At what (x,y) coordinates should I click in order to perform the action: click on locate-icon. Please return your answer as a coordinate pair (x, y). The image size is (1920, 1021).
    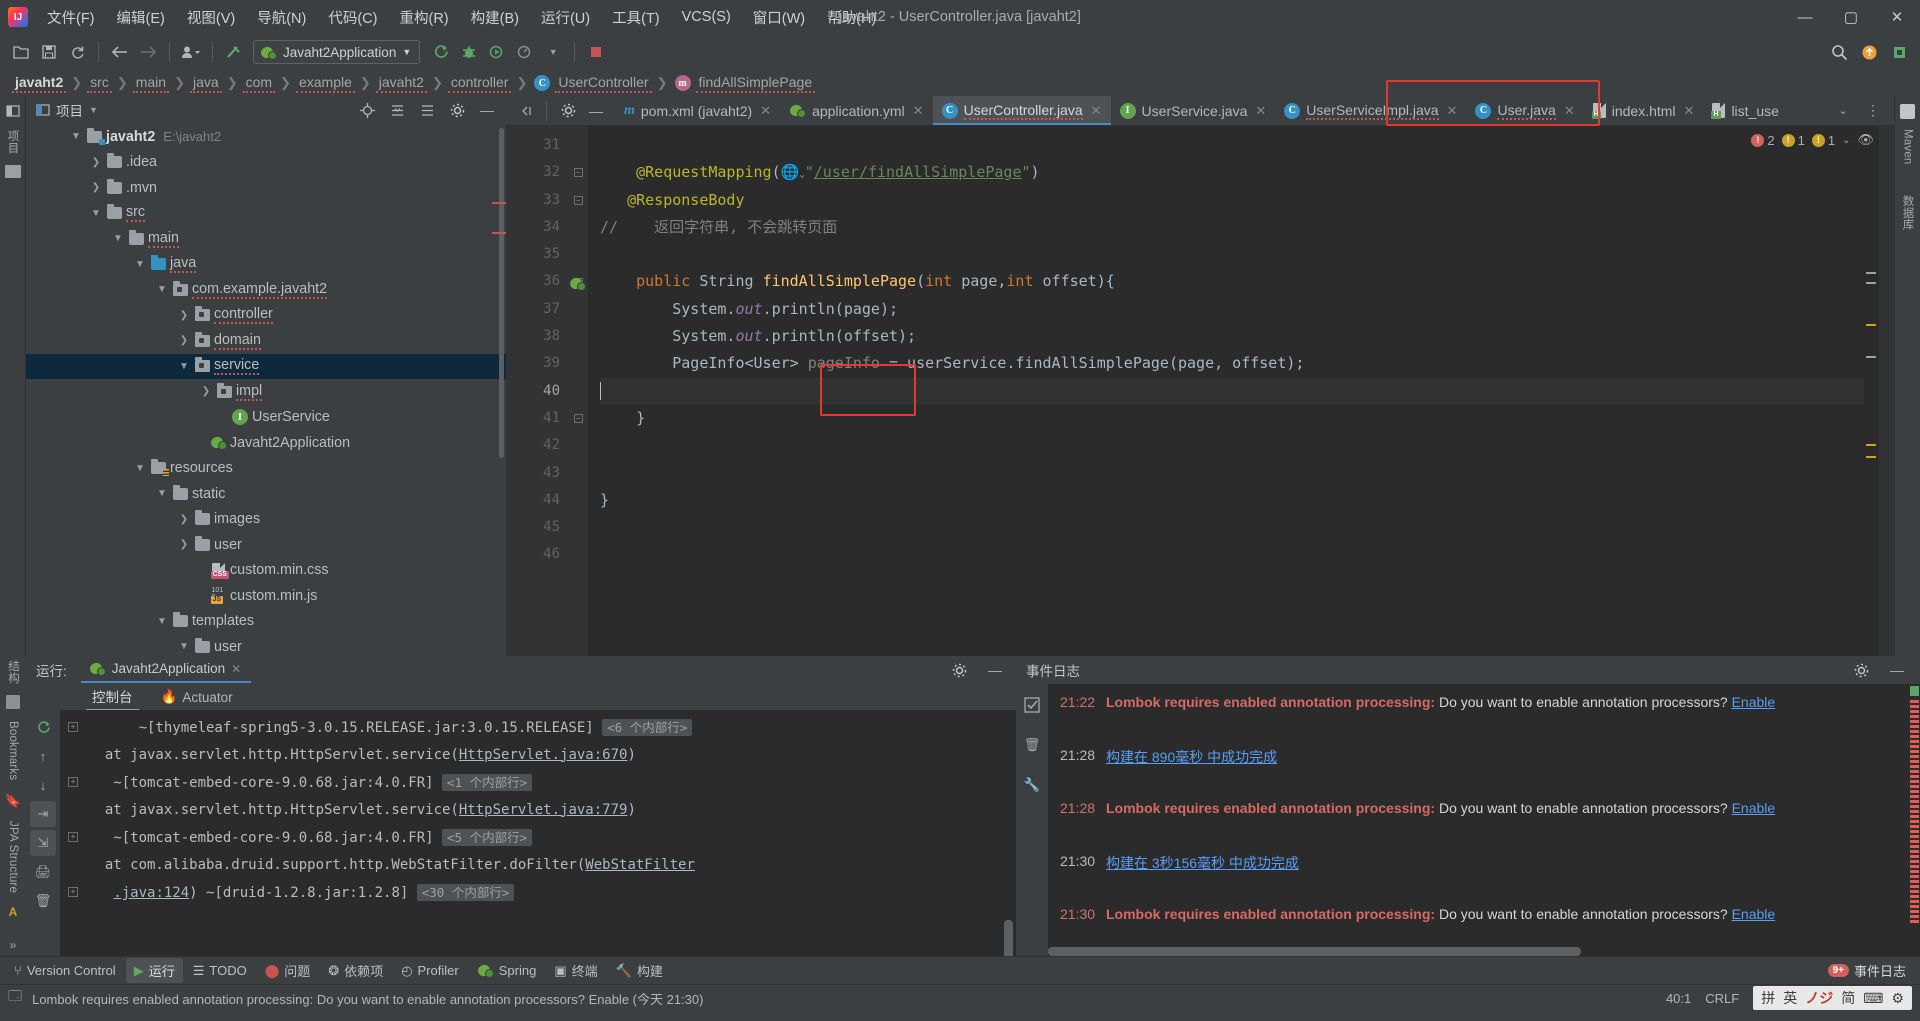
    Looking at the image, I should click on (367, 110).